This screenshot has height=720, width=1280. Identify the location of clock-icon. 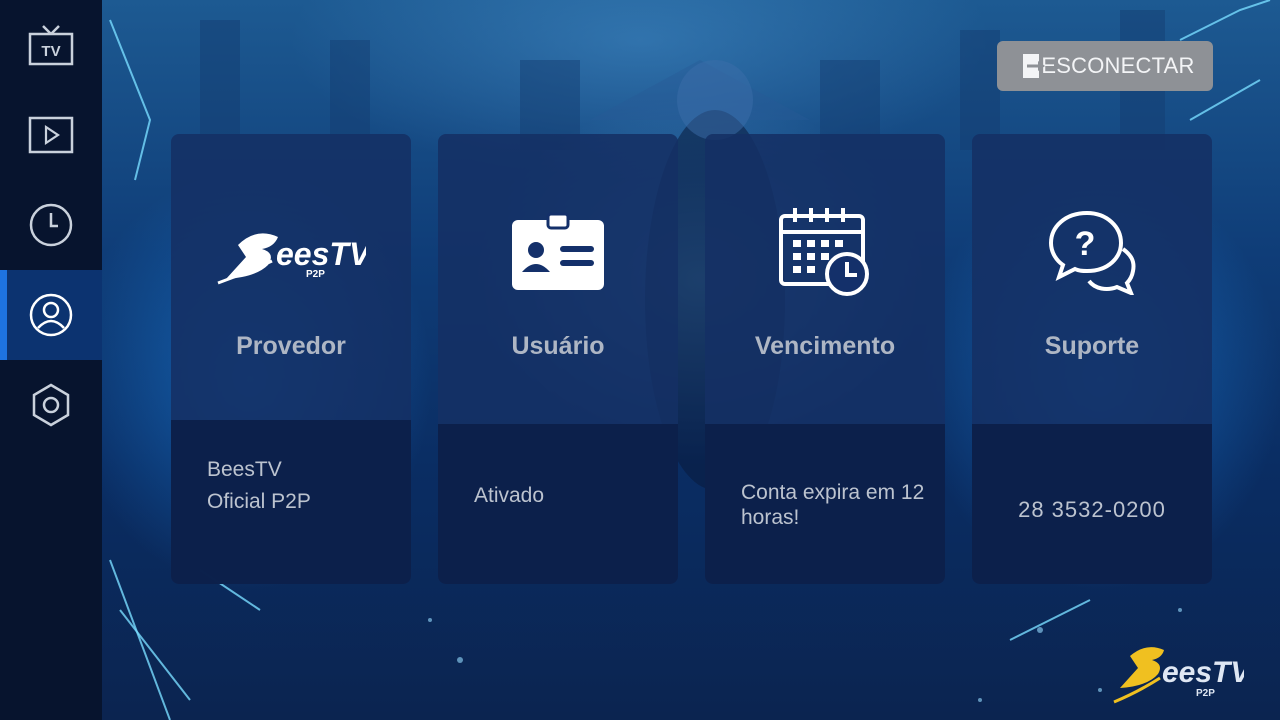
(51, 225).